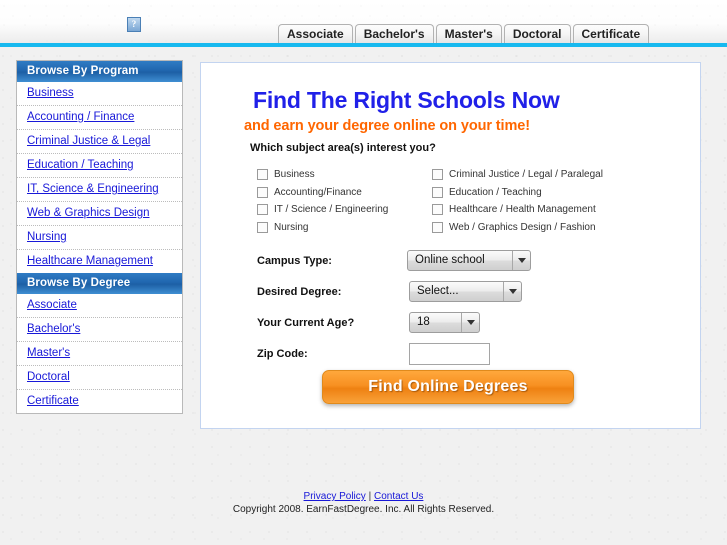 This screenshot has height=545, width=727. I want to click on checkbox-label-nursing: Nursing, so click(291, 227).